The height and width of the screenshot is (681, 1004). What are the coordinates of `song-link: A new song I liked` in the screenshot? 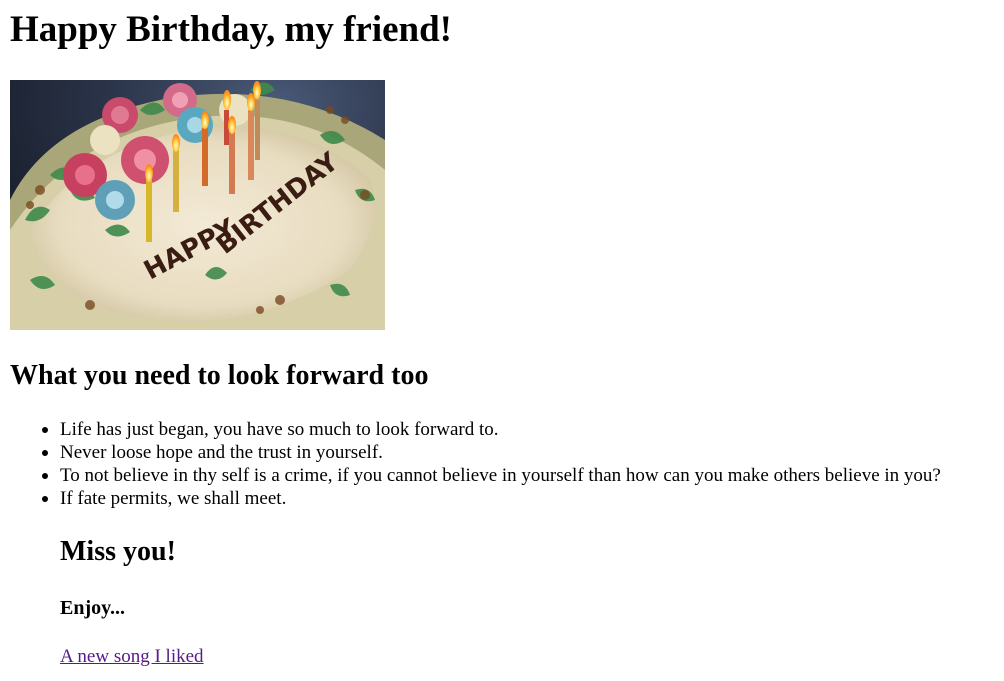 It's located at (132, 656).